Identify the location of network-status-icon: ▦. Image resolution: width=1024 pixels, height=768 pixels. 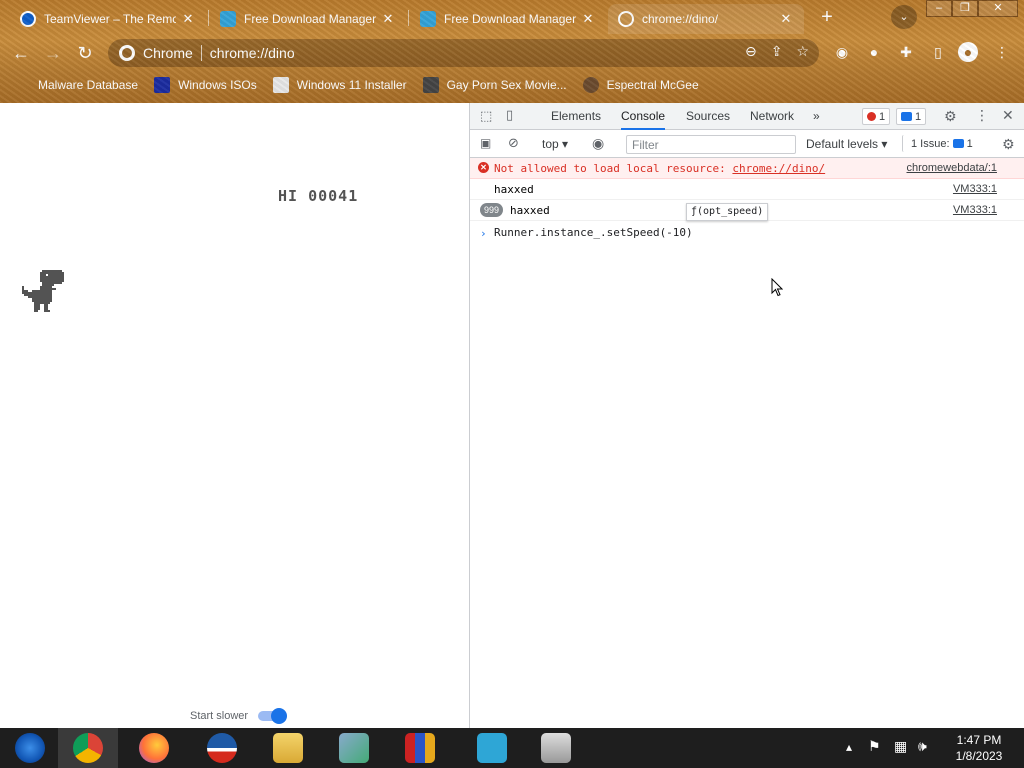
(900, 753).